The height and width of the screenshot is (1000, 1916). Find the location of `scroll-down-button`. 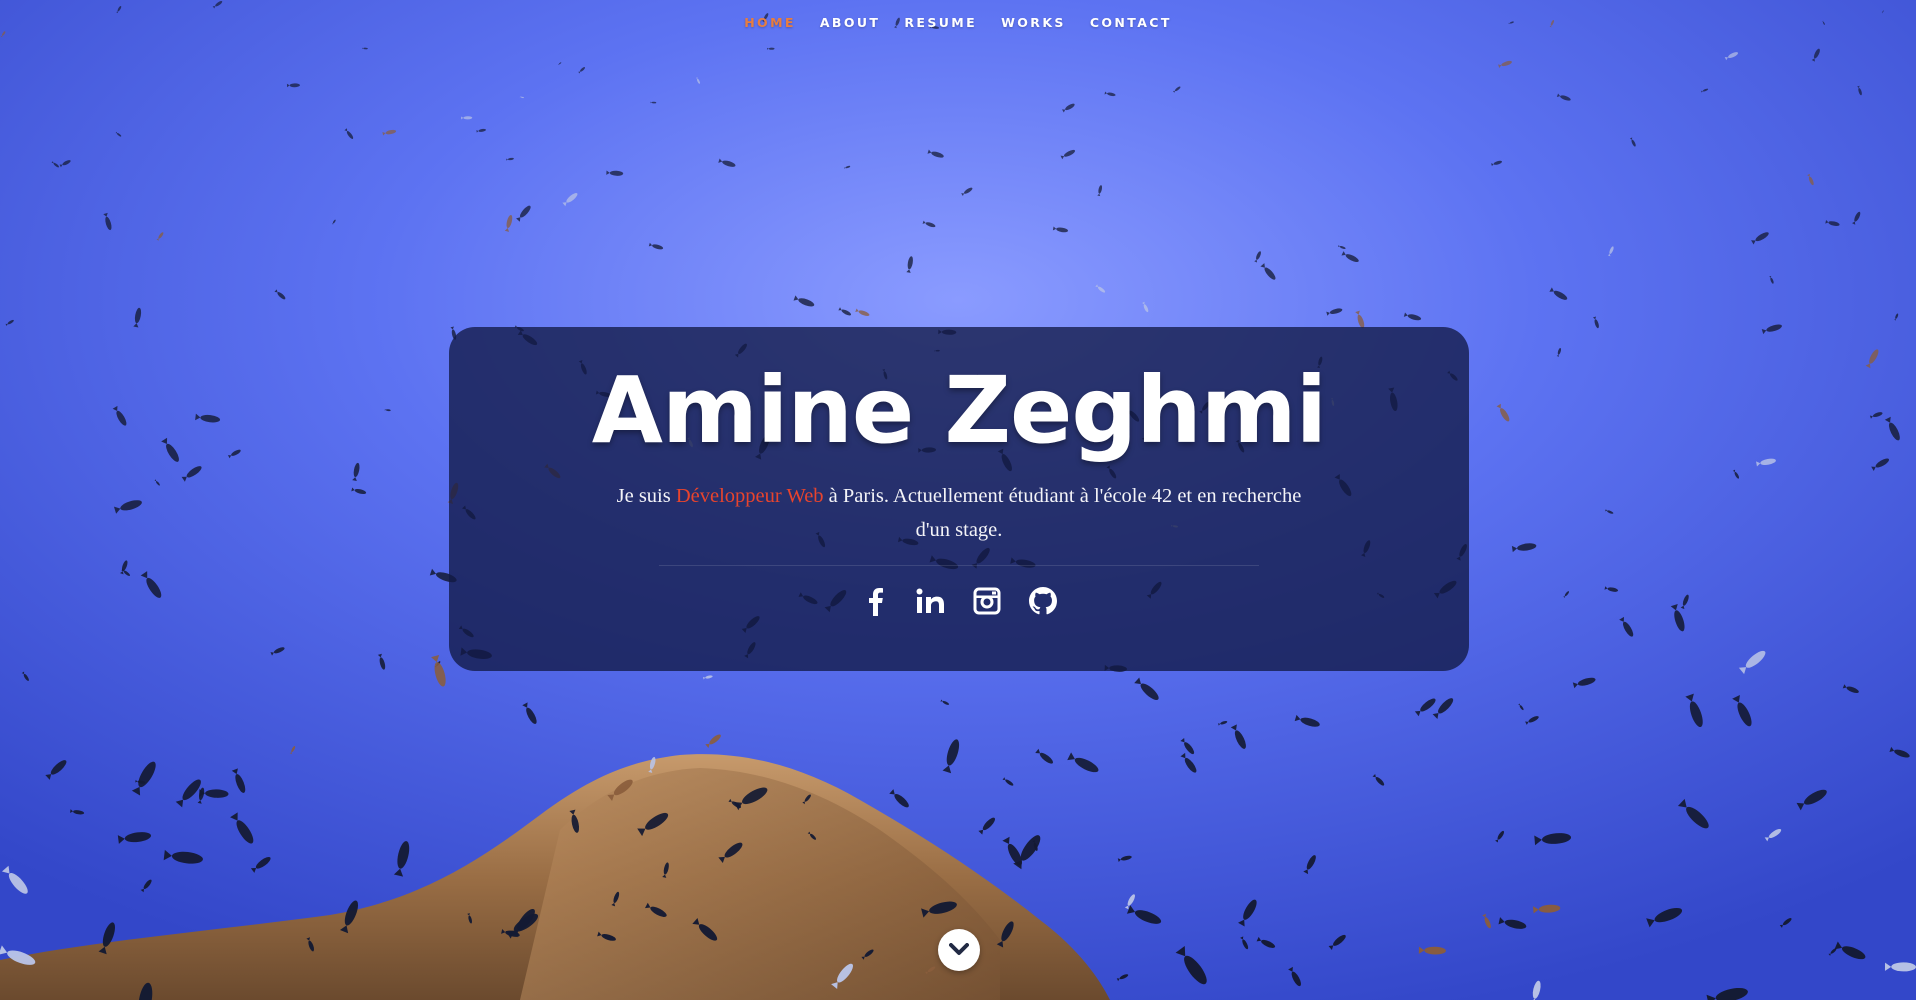

scroll-down-button is located at coordinates (959, 950).